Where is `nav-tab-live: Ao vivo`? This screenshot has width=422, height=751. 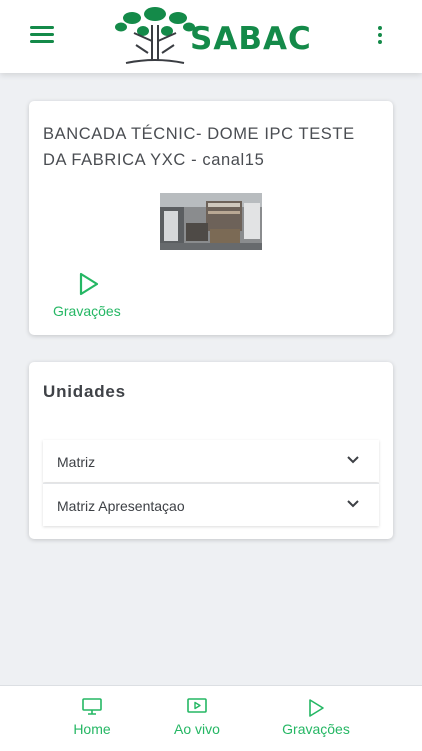
nav-tab-live: Ao vivo is located at coordinates (197, 718).